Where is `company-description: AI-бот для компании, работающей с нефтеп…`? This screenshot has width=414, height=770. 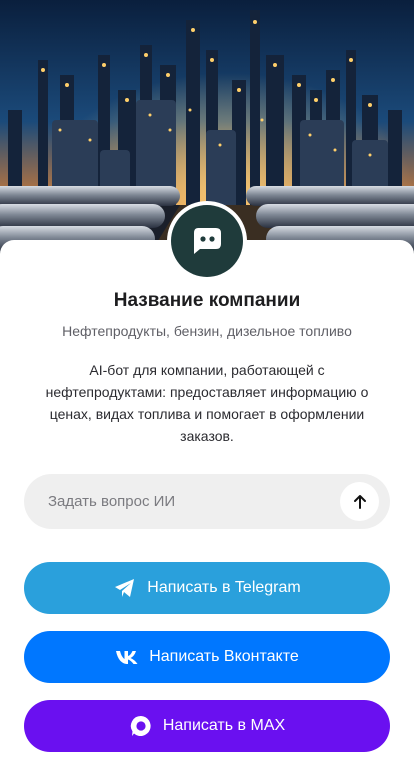
company-description: AI-бот для компании, работающей с нефтеп… is located at coordinates (207, 403).